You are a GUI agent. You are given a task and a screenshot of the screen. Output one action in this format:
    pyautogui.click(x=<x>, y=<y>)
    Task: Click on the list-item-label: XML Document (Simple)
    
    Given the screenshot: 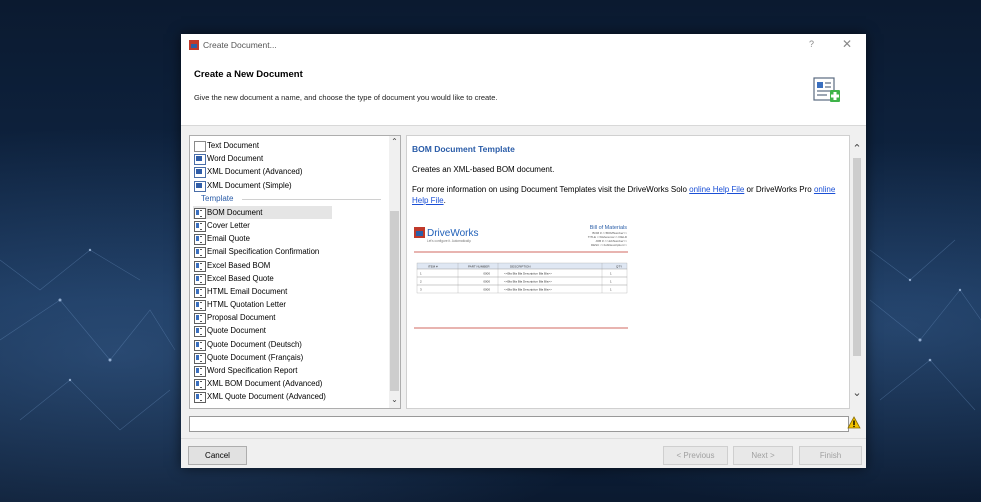 What is the action you would take?
    pyautogui.click(x=249, y=185)
    